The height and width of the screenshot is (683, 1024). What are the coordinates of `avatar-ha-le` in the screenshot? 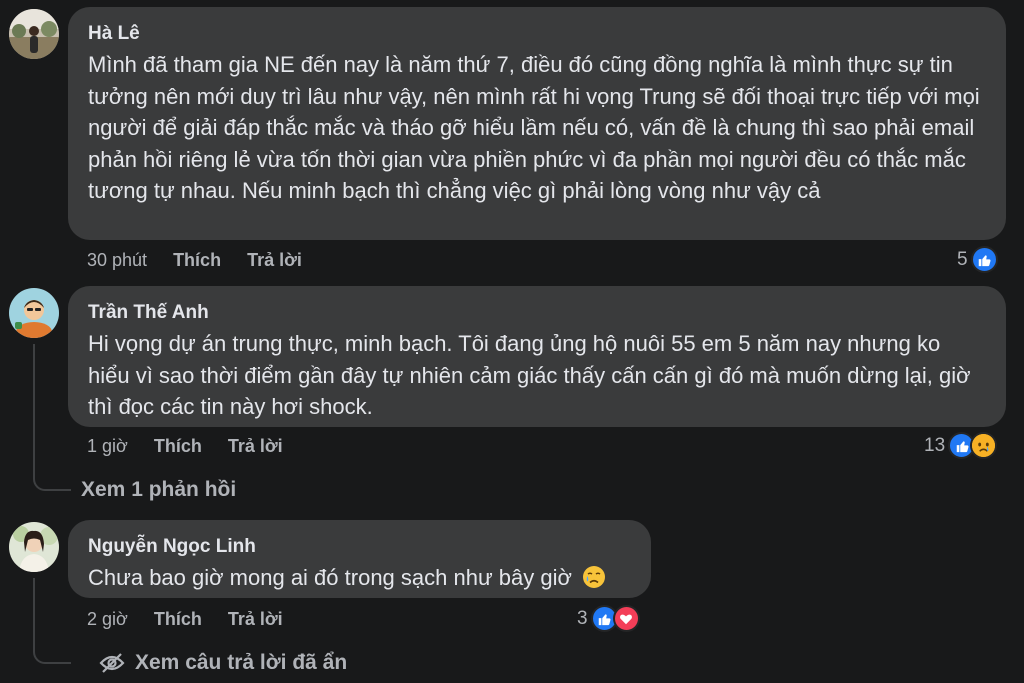 It's located at (34, 34).